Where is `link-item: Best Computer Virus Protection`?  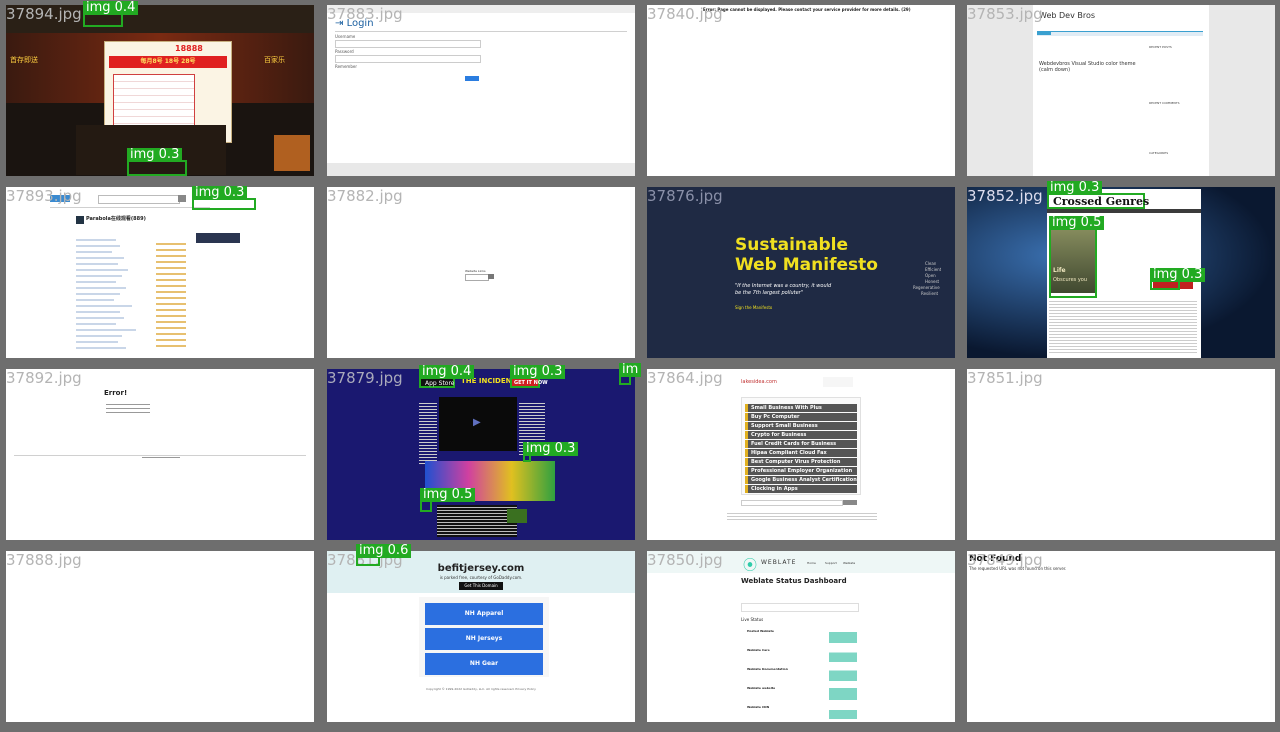 link-item: Best Computer Virus Protection is located at coordinates (801, 462).